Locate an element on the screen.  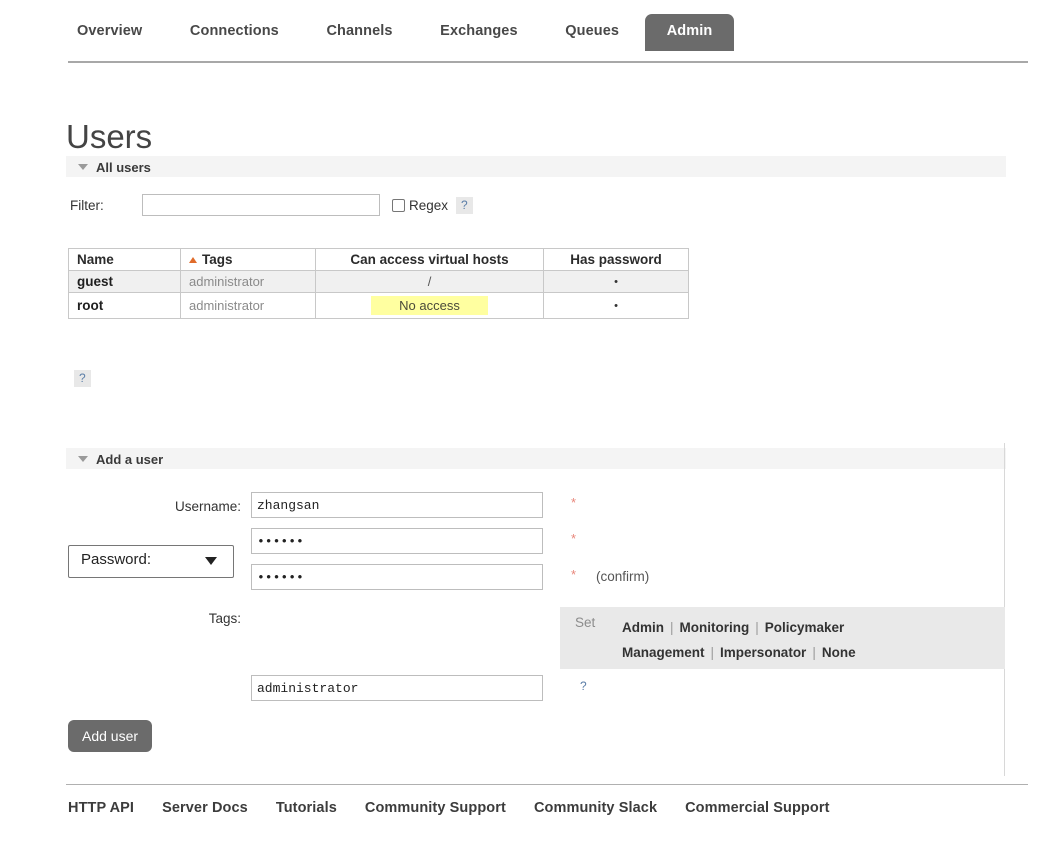
nav-tab-exchanges-link: Exchanges is located at coordinates (478, 32).